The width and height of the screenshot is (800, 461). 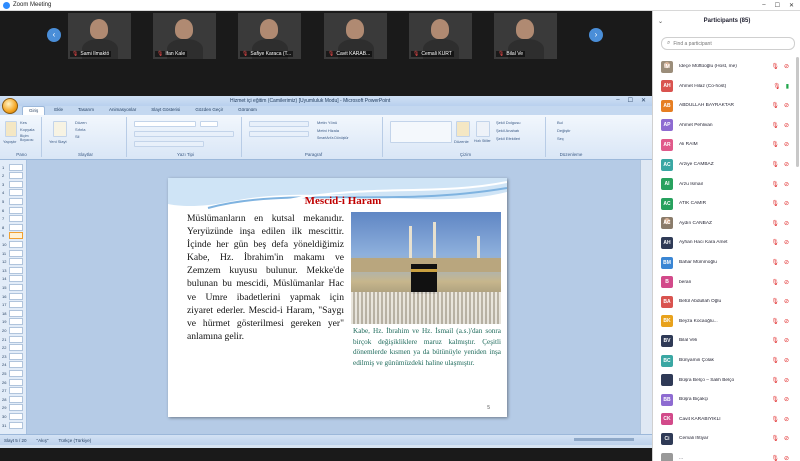 I want to click on ppt-close-icon: ✕, so click(x=643, y=100).